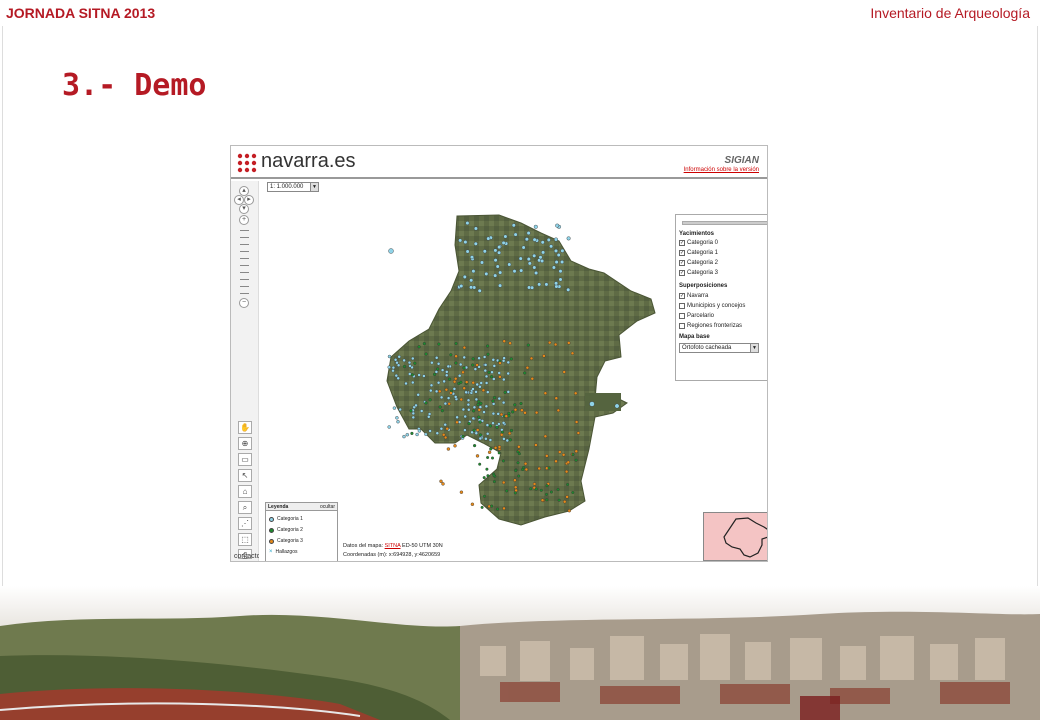 The width and height of the screenshot is (1040, 720). Describe the element at coordinates (245, 475) in the screenshot. I see `select-arrow-icon: ↖` at that location.